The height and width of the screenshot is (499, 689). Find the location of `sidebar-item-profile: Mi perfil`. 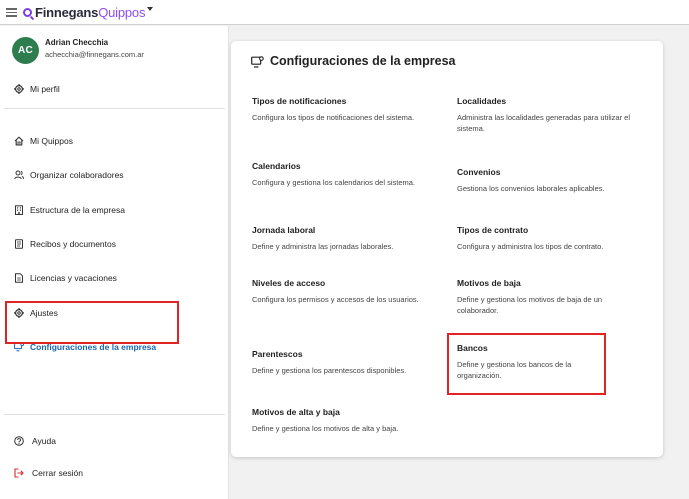

sidebar-item-profile: Mi perfil is located at coordinates (37, 89).